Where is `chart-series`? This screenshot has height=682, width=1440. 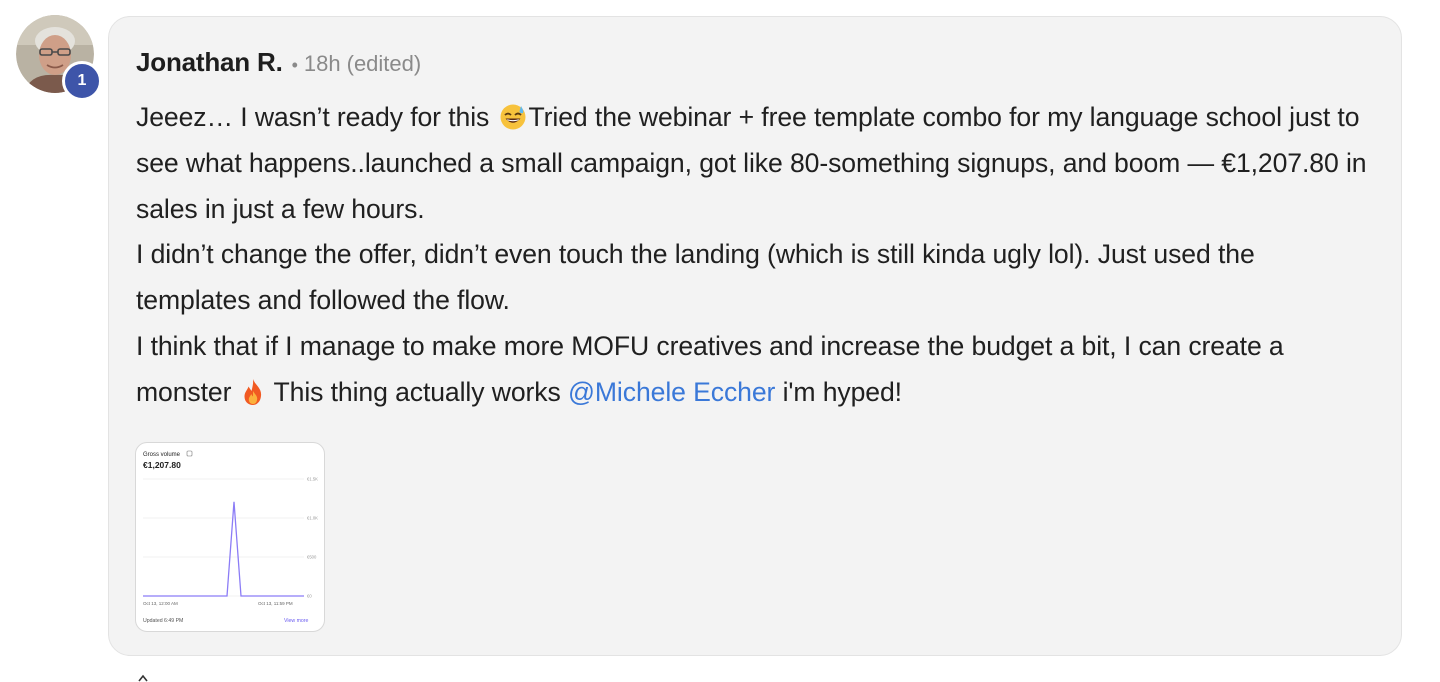
chart-series is located at coordinates (223, 549).